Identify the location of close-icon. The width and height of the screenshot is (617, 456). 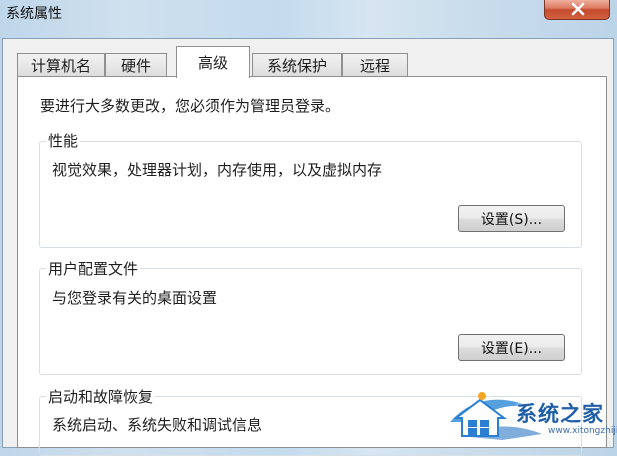
(578, 9).